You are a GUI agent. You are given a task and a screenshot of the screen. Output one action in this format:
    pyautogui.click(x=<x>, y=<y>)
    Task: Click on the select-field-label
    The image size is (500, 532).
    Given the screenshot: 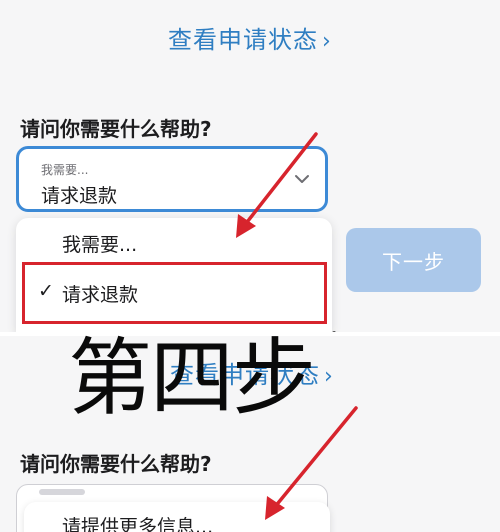 What is the action you would take?
    pyautogui.click(x=62, y=492)
    